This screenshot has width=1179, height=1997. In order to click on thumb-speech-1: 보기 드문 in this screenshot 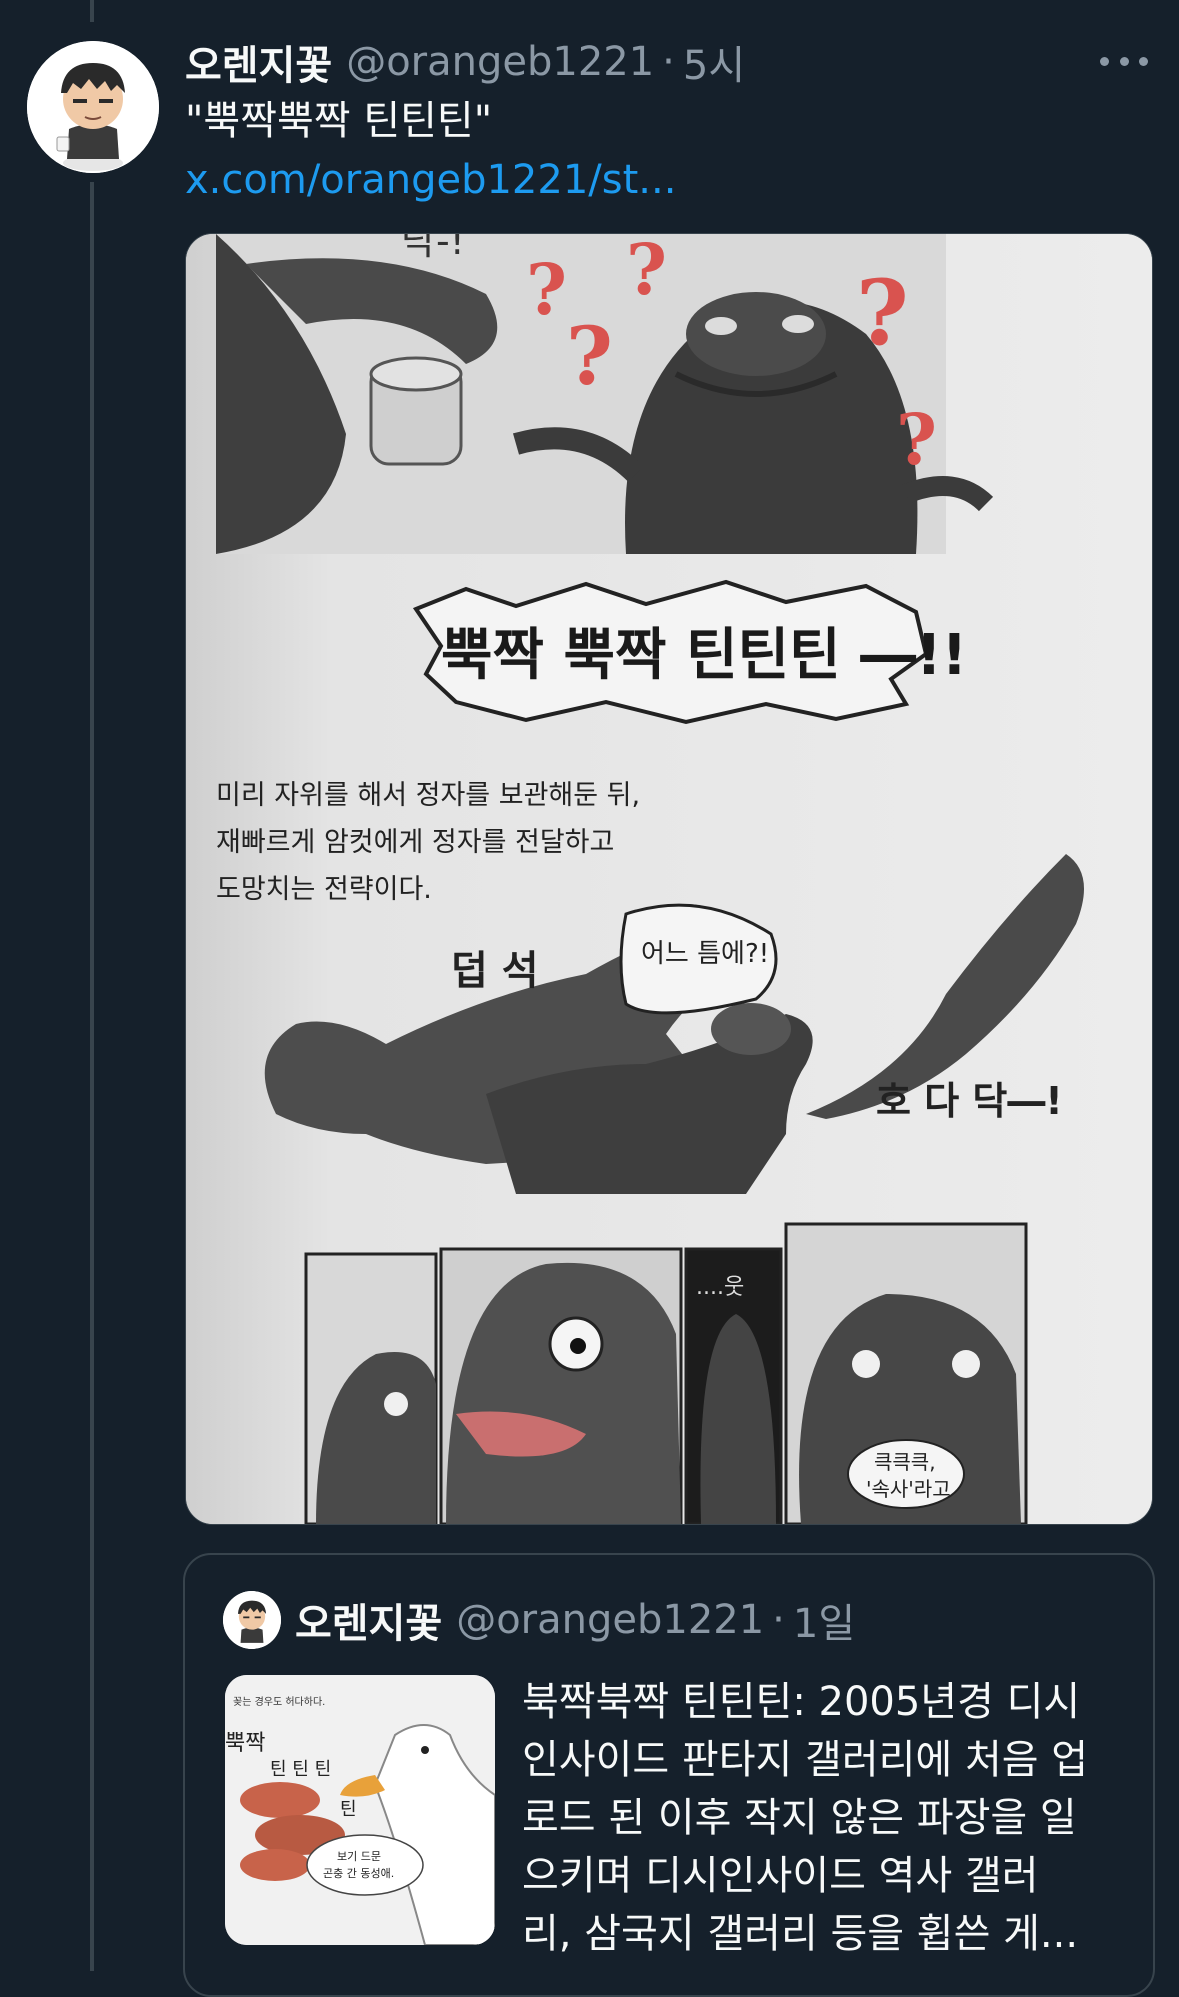, I will do `click(359, 1856)`.